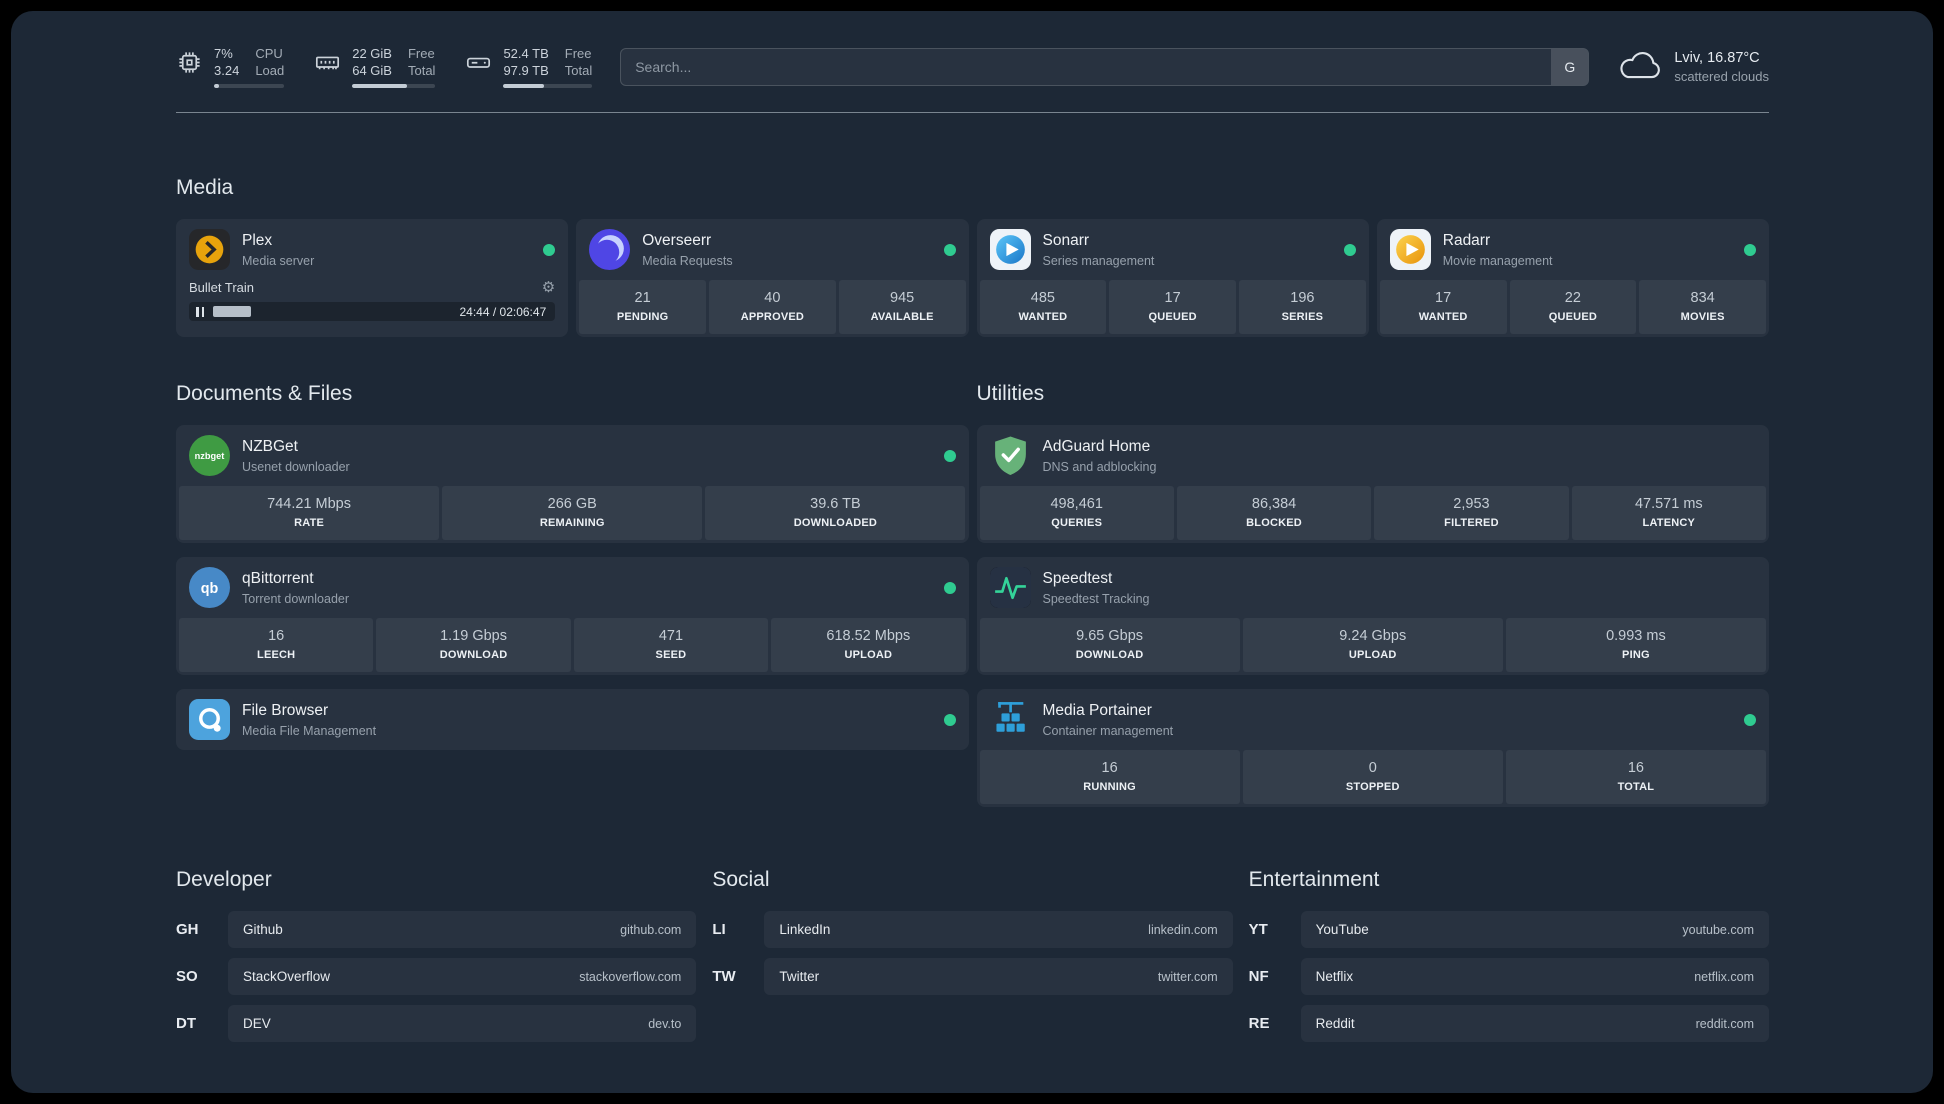  What do you see at coordinates (257, 240) in the screenshot?
I see `service-name: Plex` at bounding box center [257, 240].